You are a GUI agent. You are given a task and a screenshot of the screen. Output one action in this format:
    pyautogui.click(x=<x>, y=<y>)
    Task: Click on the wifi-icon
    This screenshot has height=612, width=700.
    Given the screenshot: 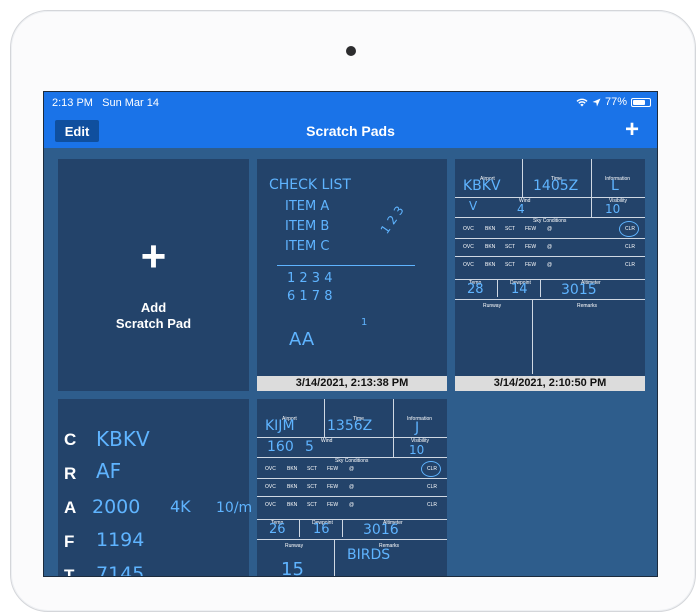 What is the action you would take?
    pyautogui.click(x=582, y=102)
    